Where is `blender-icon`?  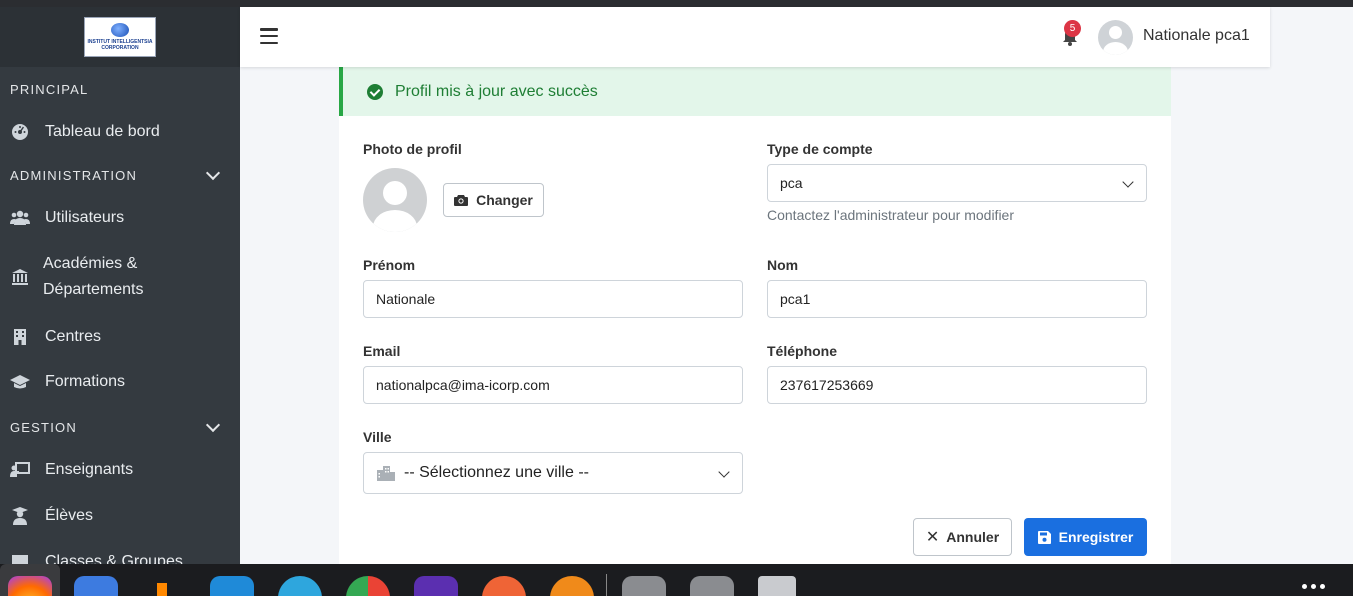 blender-icon is located at coordinates (572, 586).